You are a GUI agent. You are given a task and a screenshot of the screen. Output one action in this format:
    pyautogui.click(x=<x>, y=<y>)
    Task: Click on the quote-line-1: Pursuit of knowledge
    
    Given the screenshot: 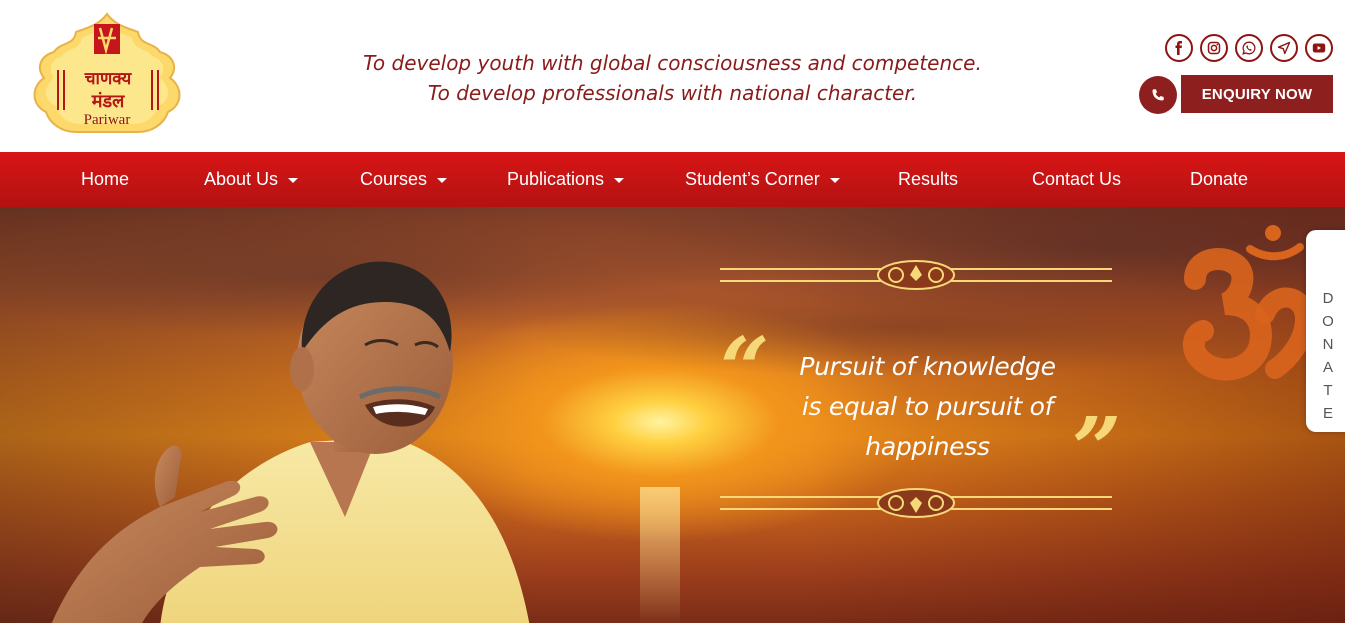 What is the action you would take?
    pyautogui.click(x=927, y=366)
    